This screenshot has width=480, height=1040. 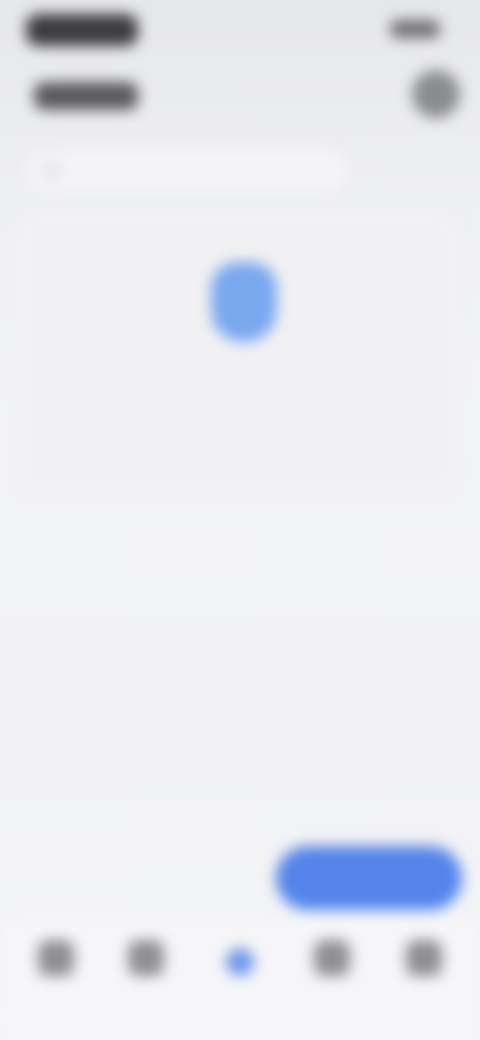 I want to click on primary-action-button, so click(x=369, y=878).